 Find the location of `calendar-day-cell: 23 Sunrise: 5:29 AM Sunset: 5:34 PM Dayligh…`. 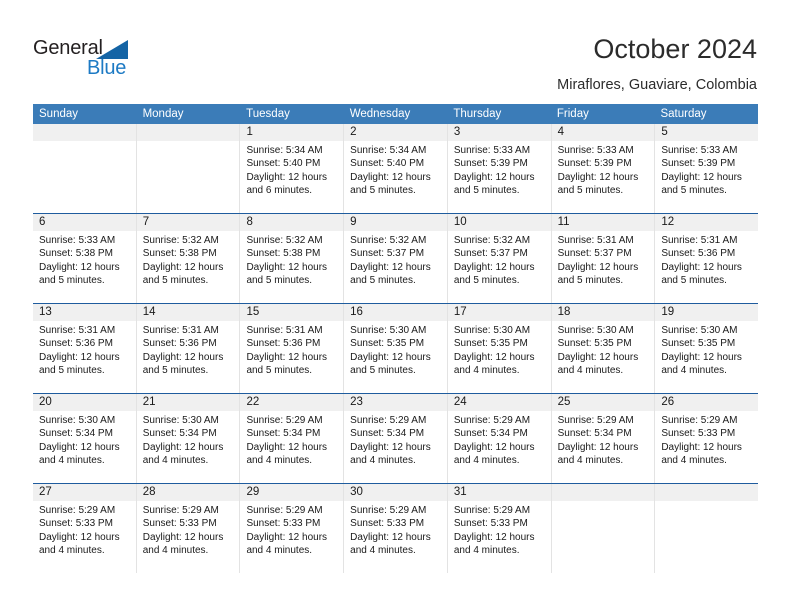

calendar-day-cell: 23 Sunrise: 5:29 AM Sunset: 5:34 PM Dayligh… is located at coordinates (396, 438).